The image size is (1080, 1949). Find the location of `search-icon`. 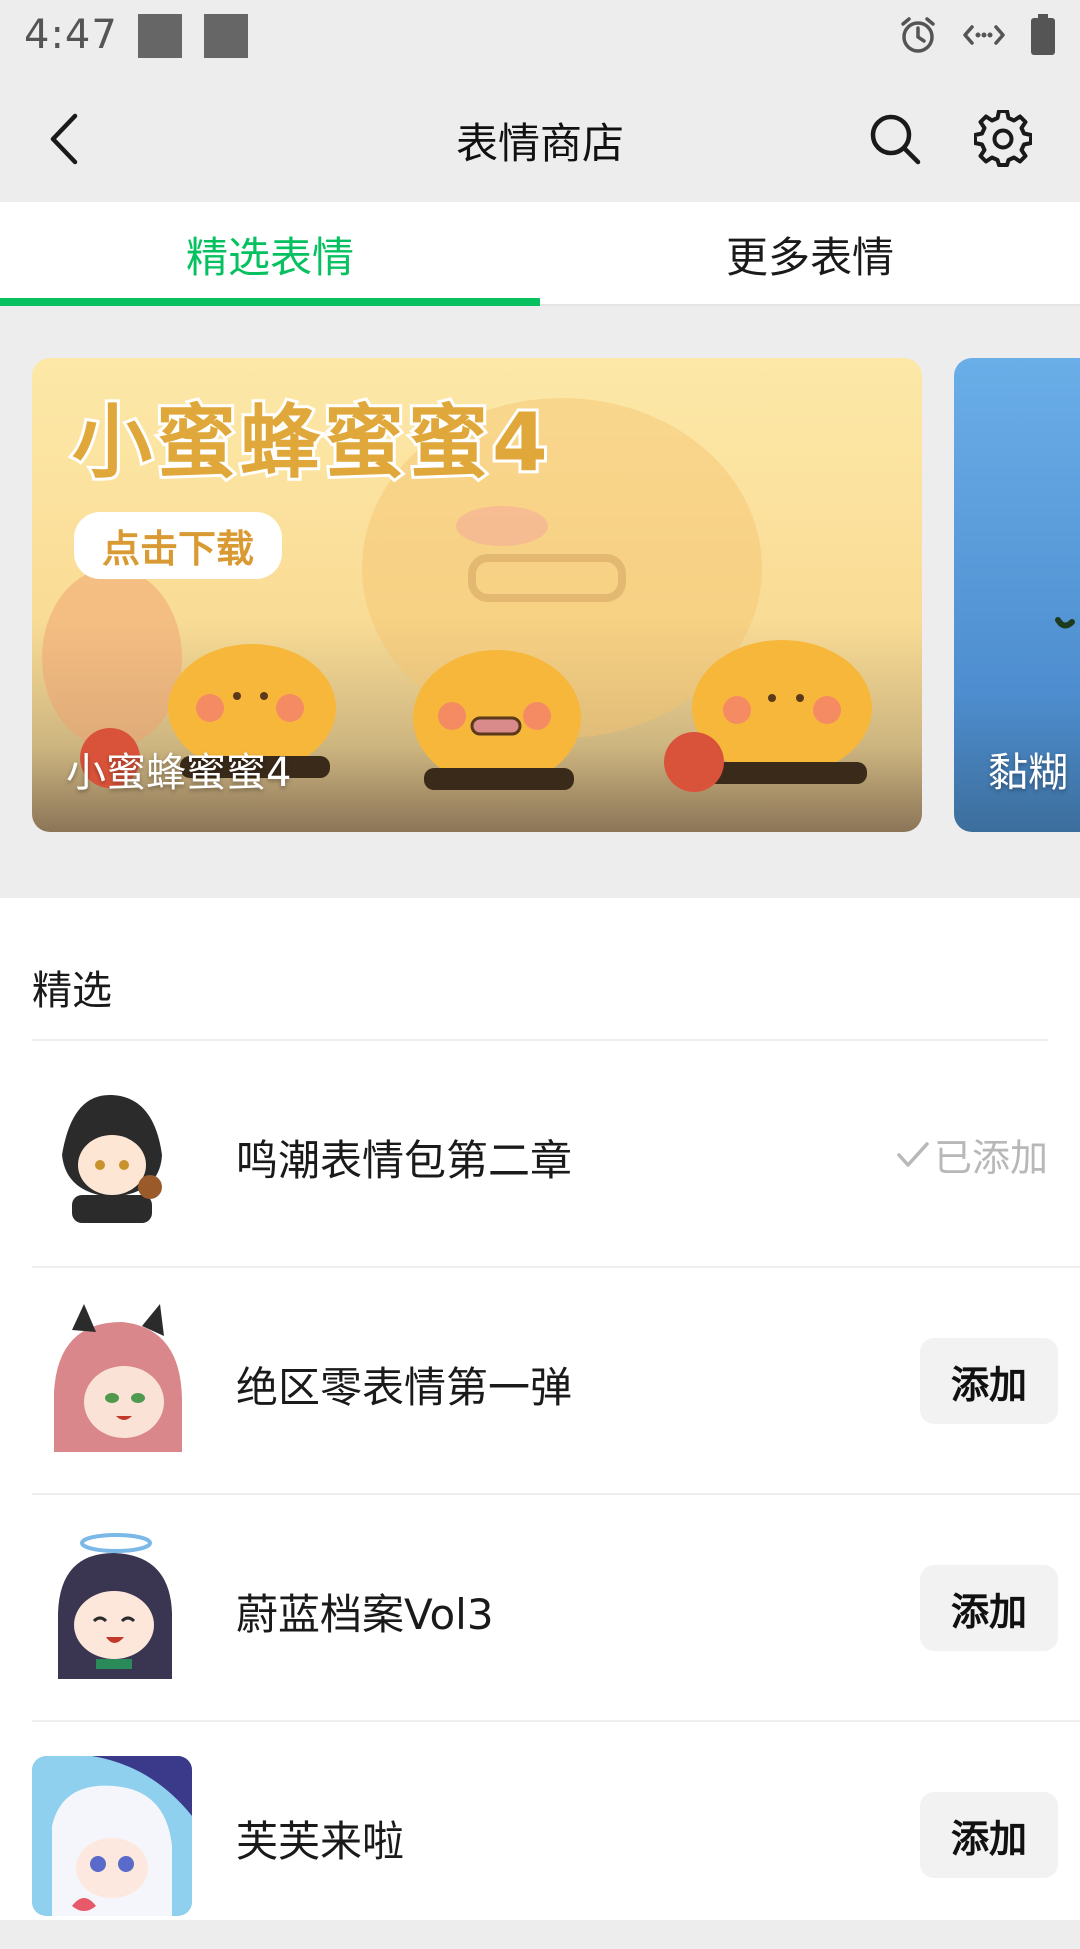

search-icon is located at coordinates (895, 139).